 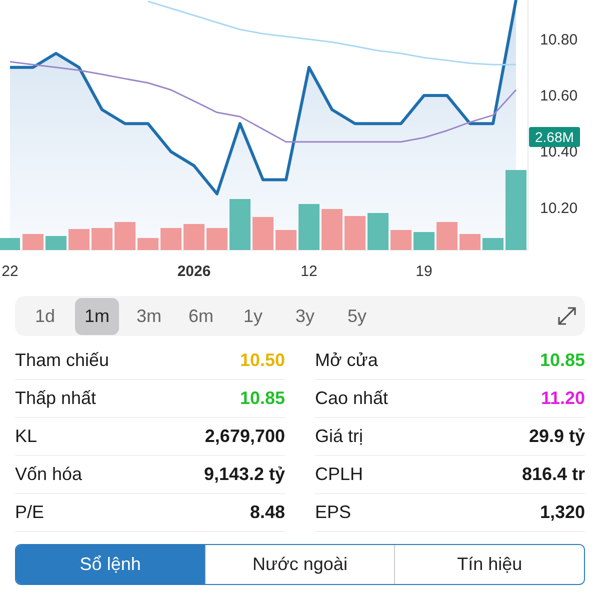 What do you see at coordinates (10, 271) in the screenshot?
I see `x-axis-label: 22` at bounding box center [10, 271].